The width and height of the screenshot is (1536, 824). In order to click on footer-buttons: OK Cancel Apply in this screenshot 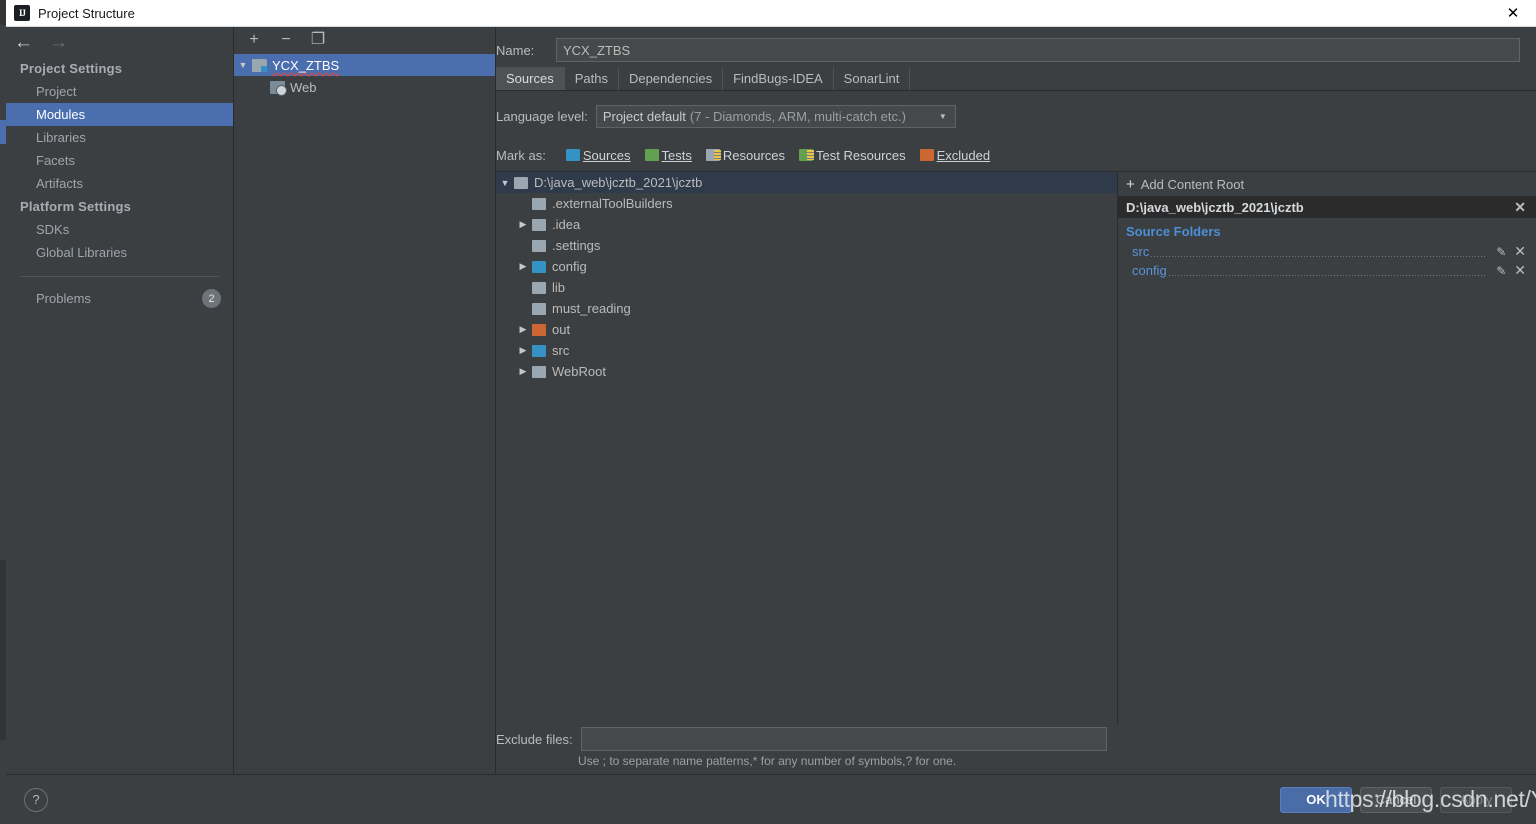, I will do `click(1396, 799)`.